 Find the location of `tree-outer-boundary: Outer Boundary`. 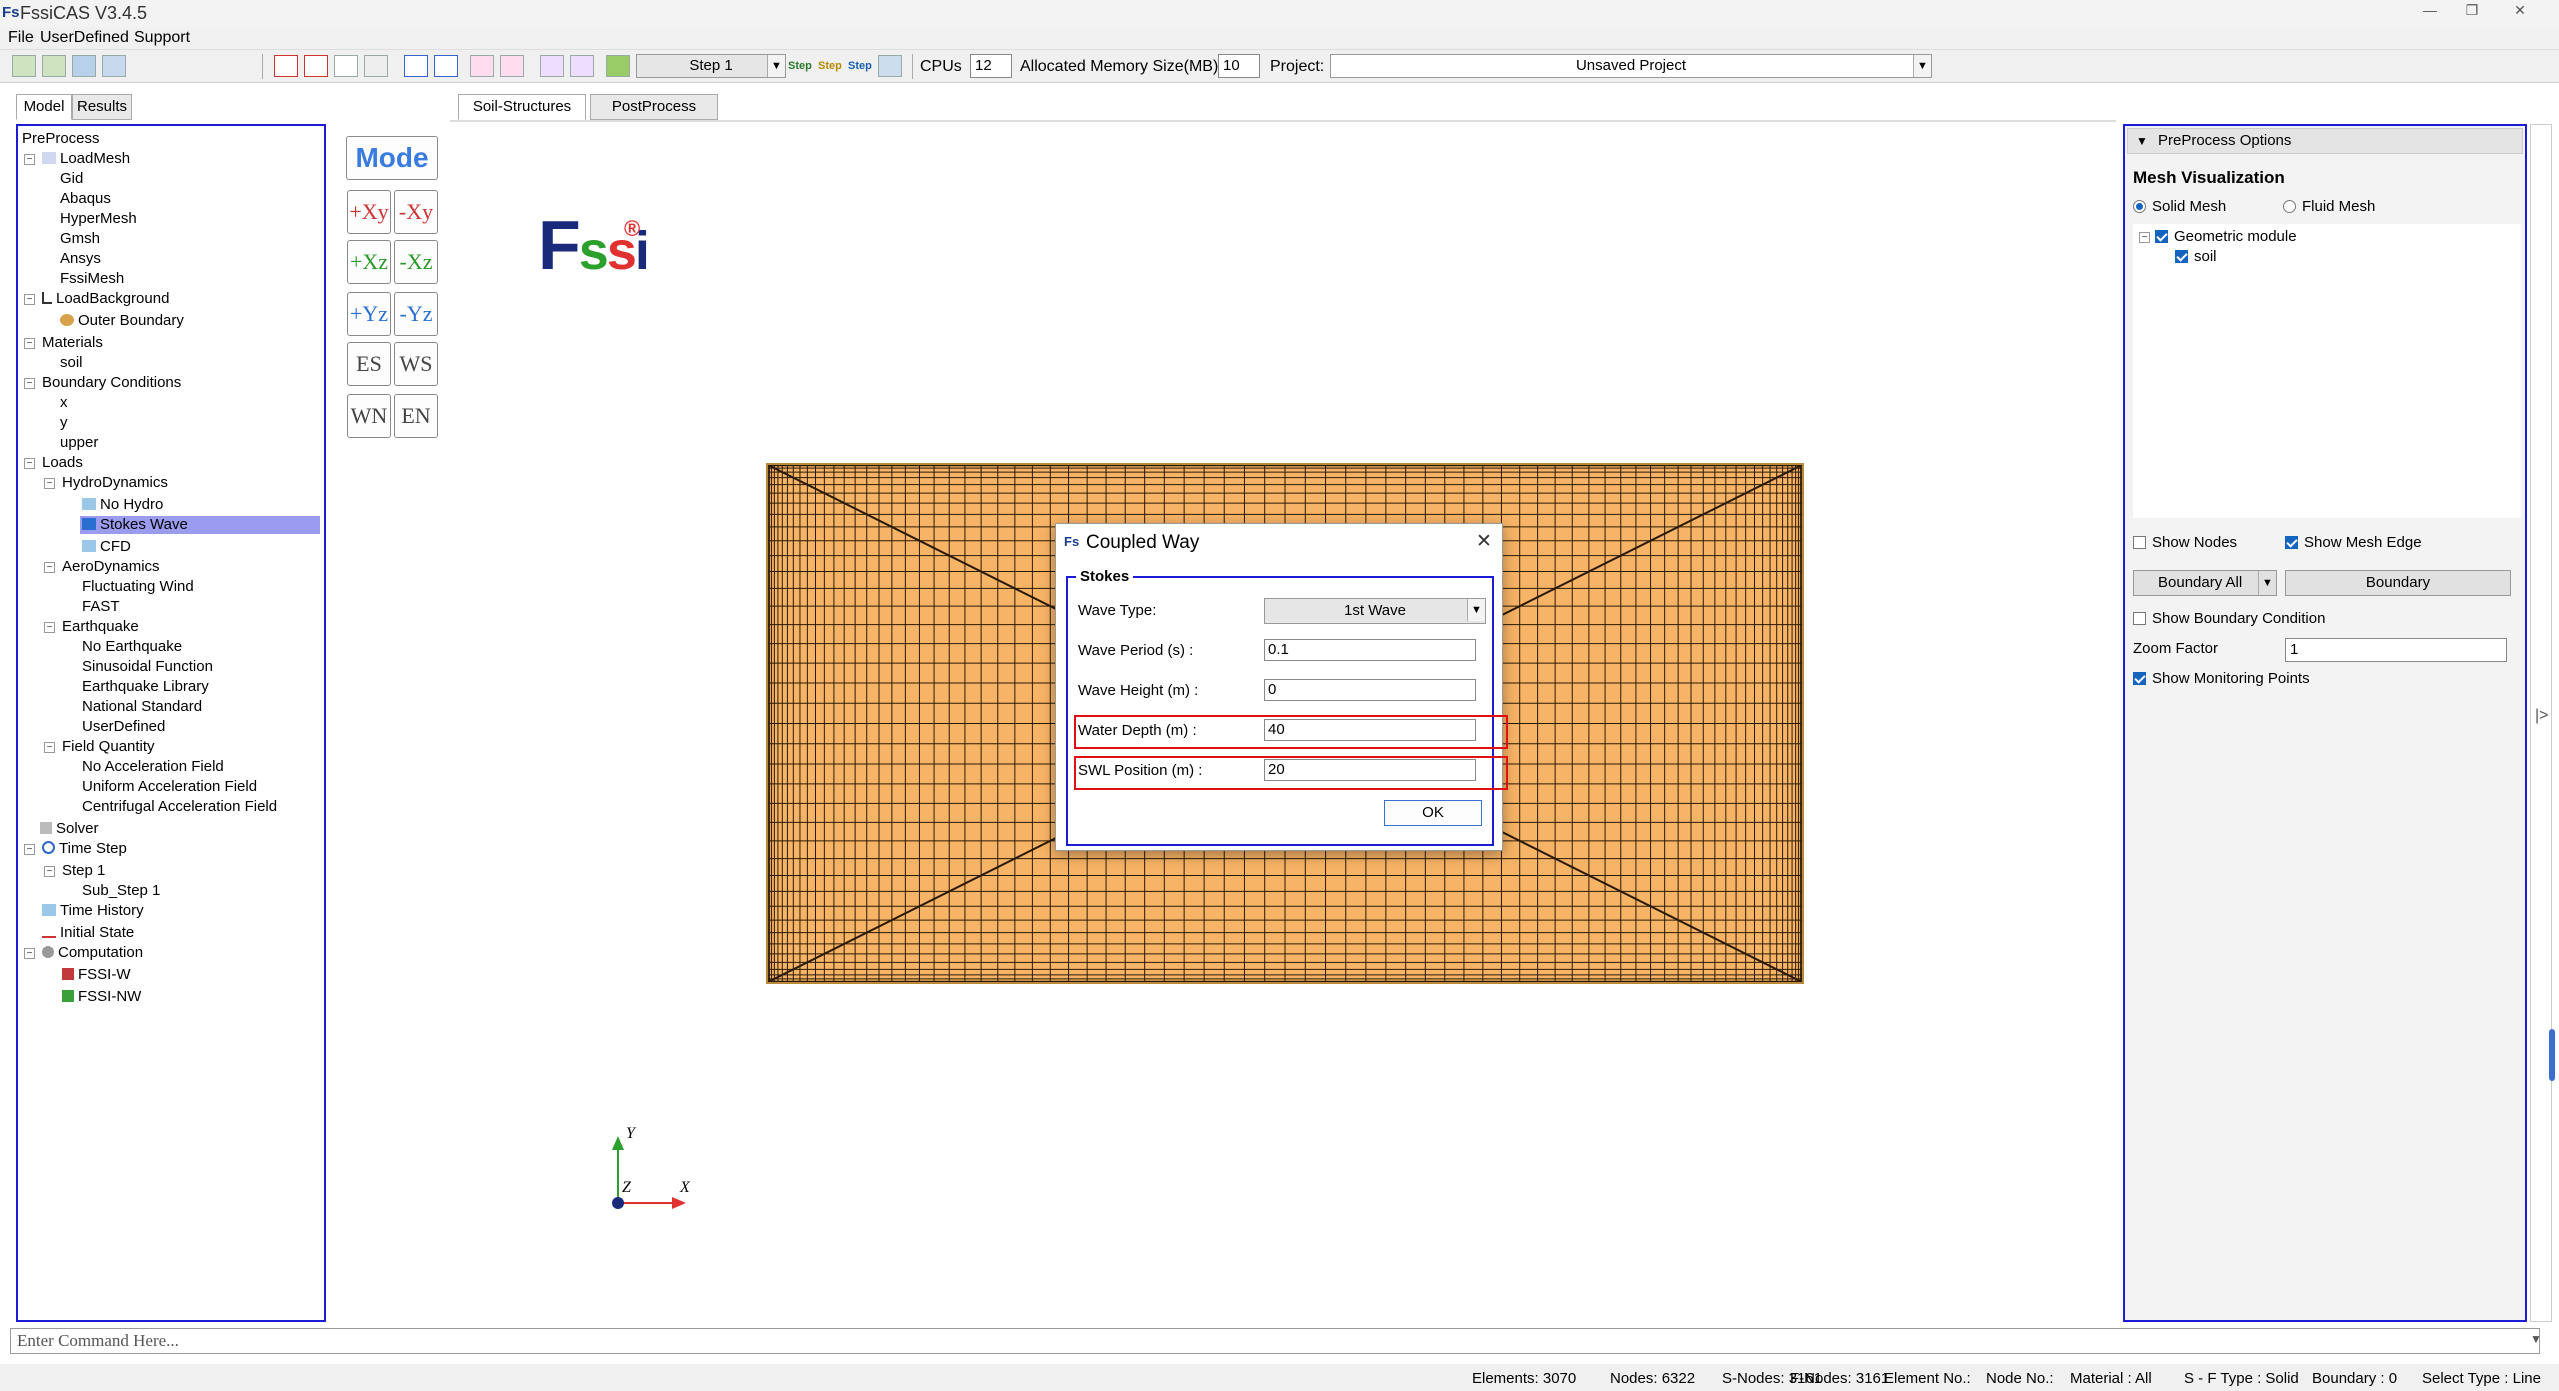

tree-outer-boundary: Outer Boundary is located at coordinates (122, 321).